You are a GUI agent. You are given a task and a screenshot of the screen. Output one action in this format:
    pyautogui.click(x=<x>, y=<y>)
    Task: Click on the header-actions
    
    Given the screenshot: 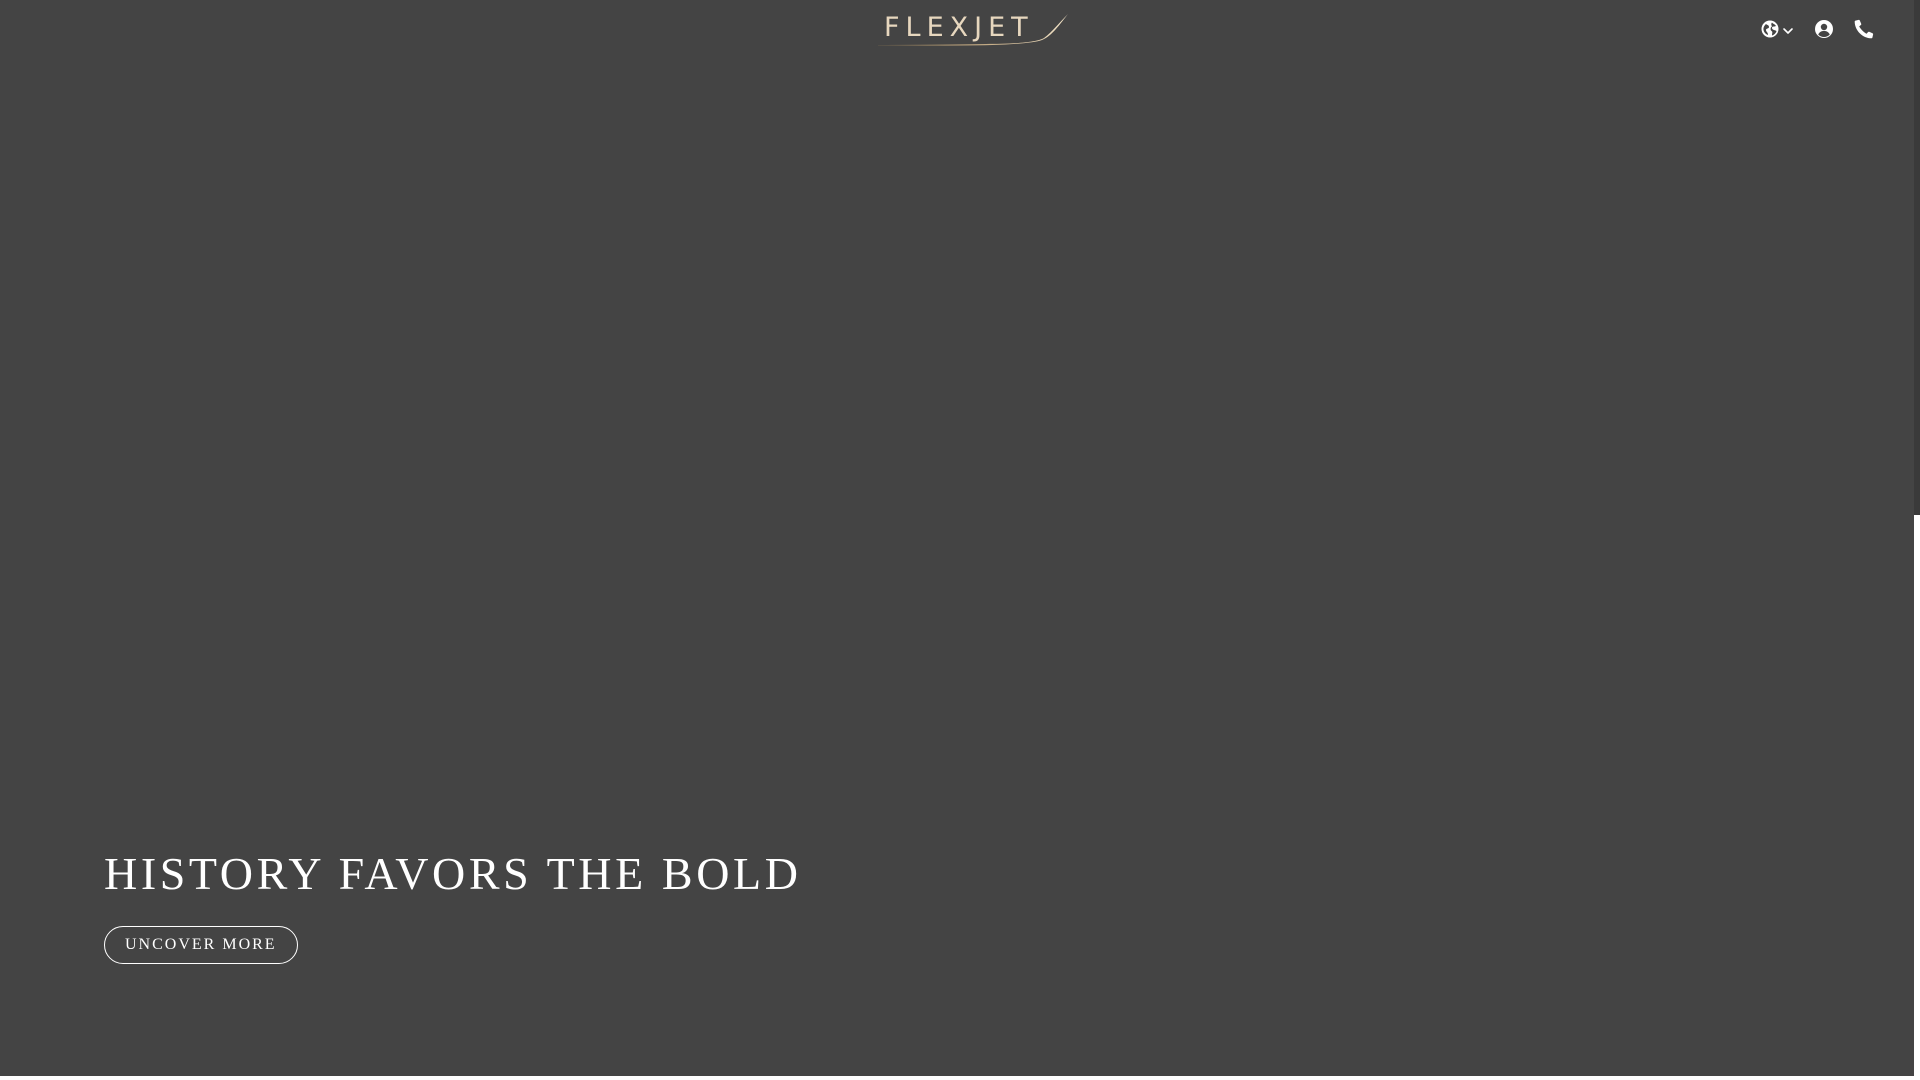 What is the action you would take?
    pyautogui.click(x=1817, y=29)
    